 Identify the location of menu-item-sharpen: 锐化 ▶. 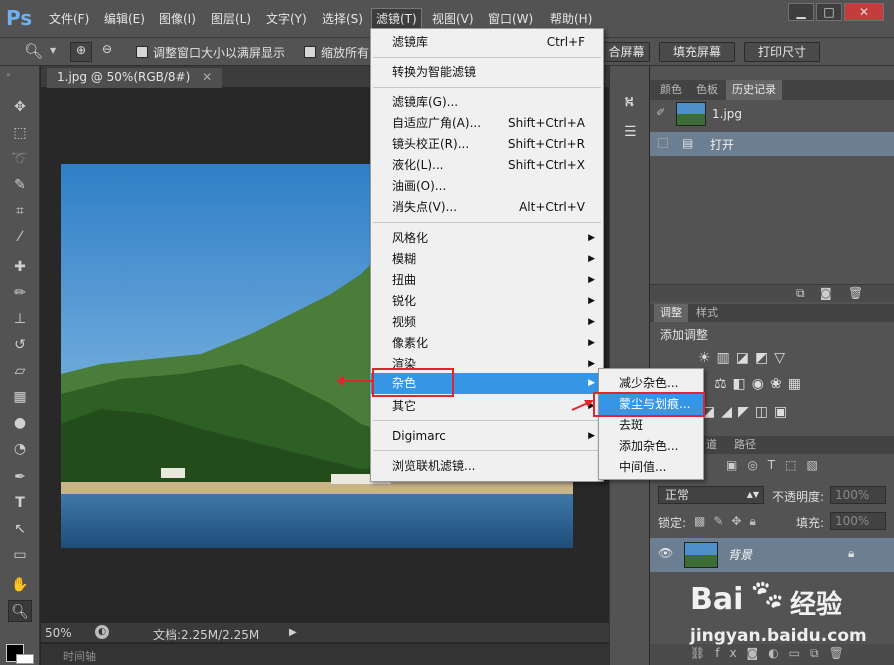
(487, 301).